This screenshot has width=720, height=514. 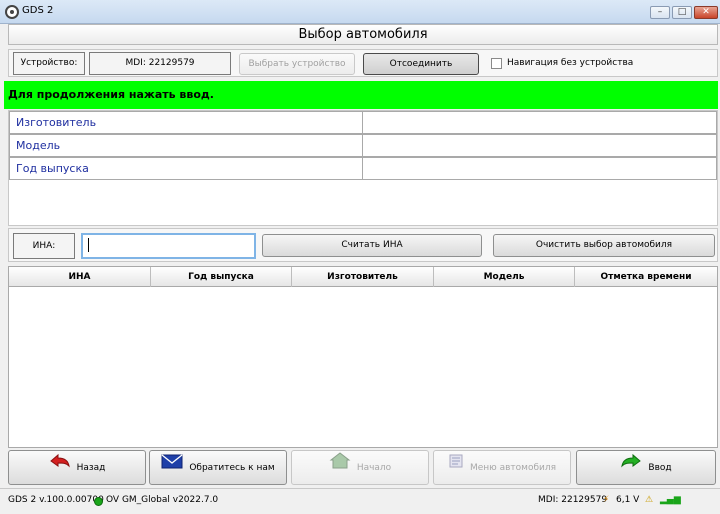 What do you see at coordinates (573, 500) in the screenshot?
I see `footer-device-text: MDI: 22129579` at bounding box center [573, 500].